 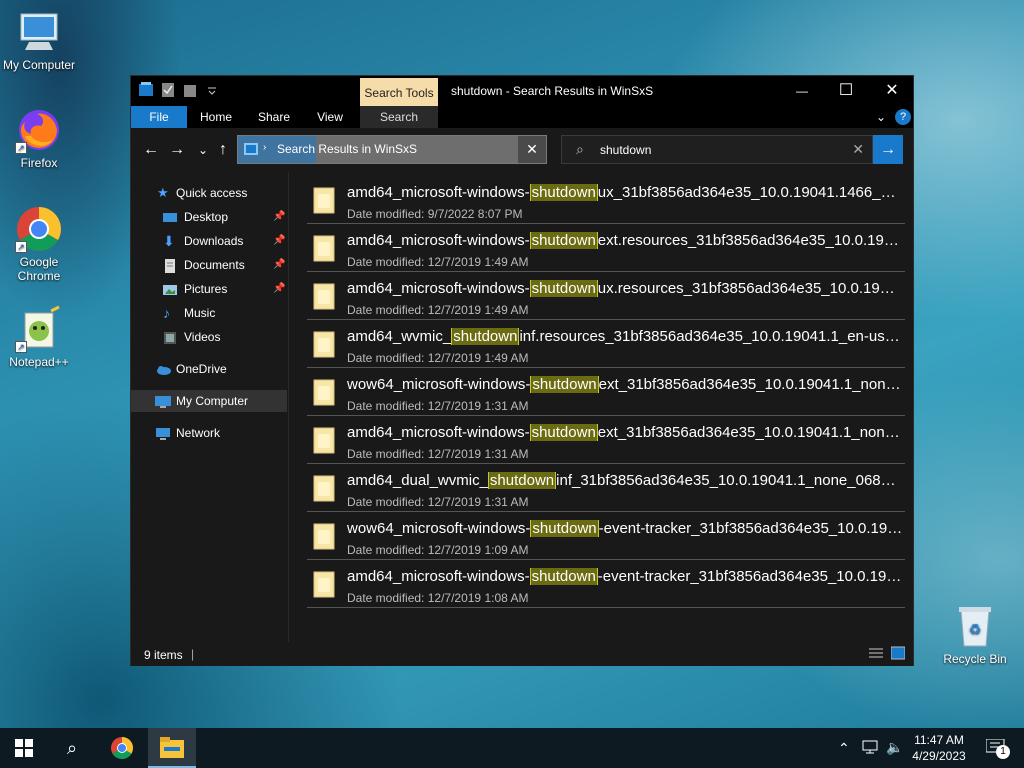 I want to click on address-bar: › Search Results in WinSxS ✕, so click(x=392, y=149).